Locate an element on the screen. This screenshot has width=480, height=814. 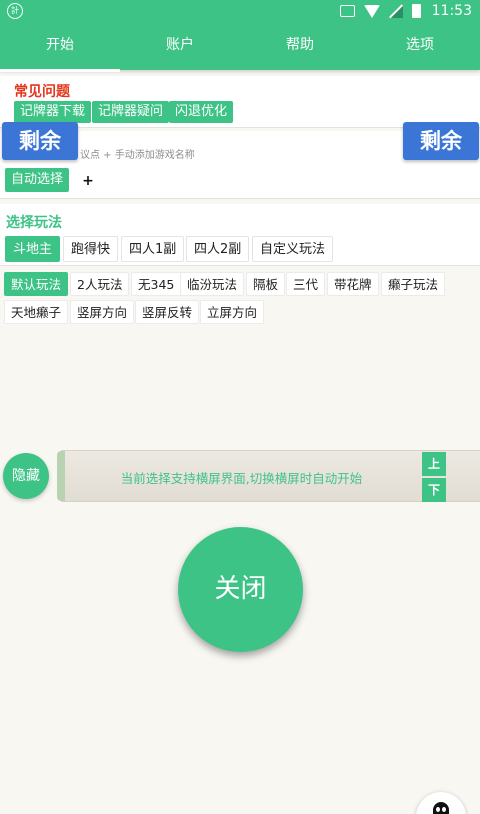
rule-two-player: 2人玩法 is located at coordinates (100, 284).